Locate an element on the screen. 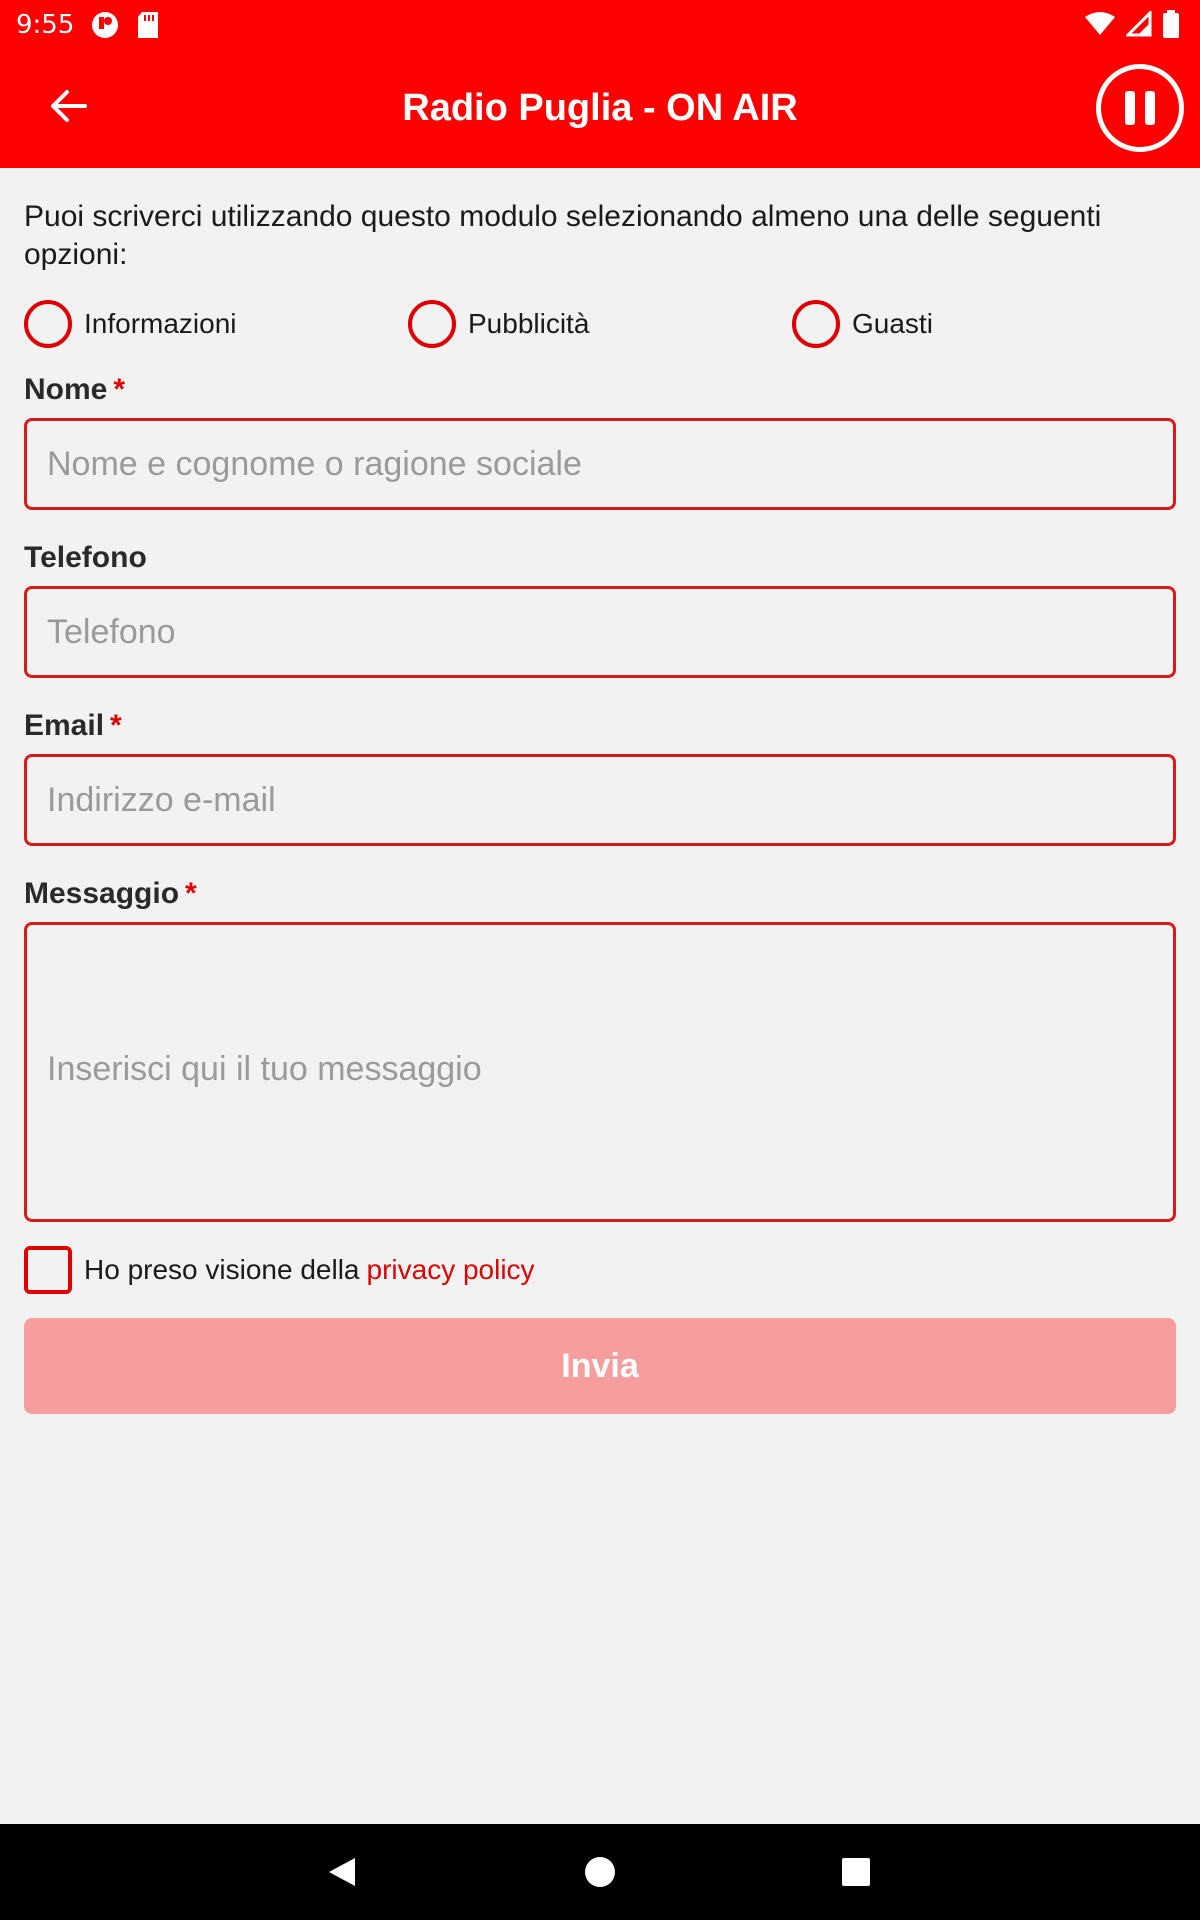 This screenshot has height=1920, width=1200. status-right-icons is located at coordinates (1132, 24).